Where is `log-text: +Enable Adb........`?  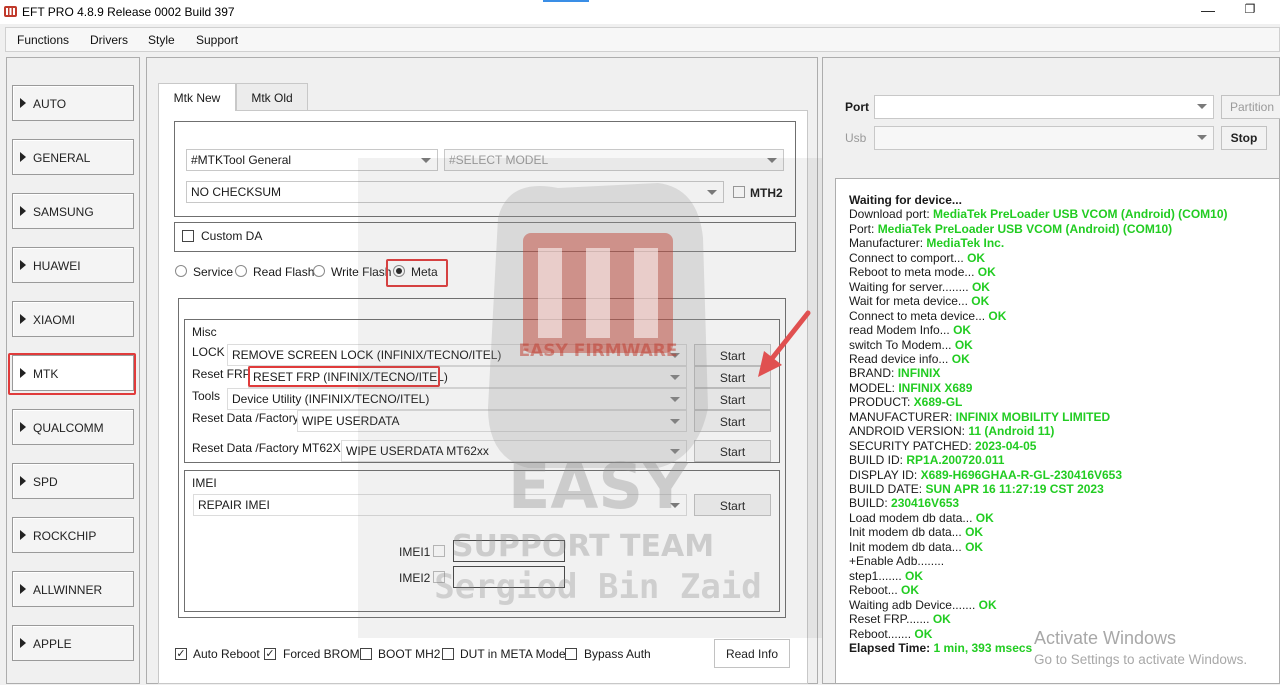
log-text: +Enable Adb........ is located at coordinates (897, 561).